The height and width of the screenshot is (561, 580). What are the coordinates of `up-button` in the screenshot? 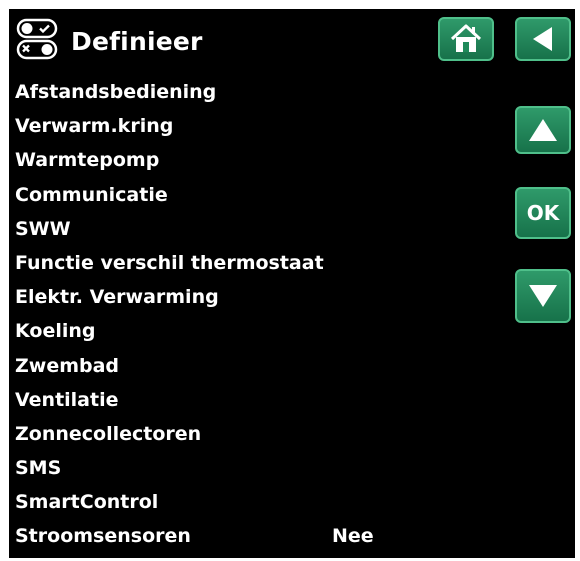 It's located at (543, 130).